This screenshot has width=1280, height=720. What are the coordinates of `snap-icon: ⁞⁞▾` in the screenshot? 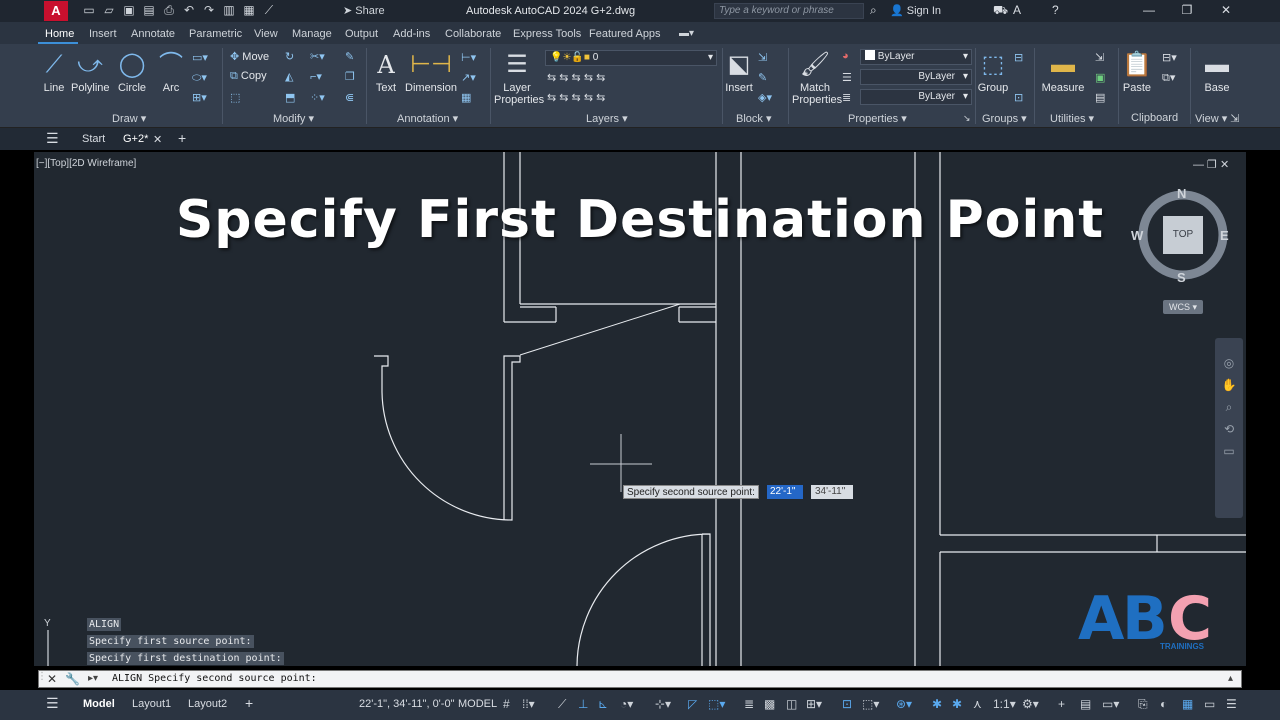 It's located at (528, 704).